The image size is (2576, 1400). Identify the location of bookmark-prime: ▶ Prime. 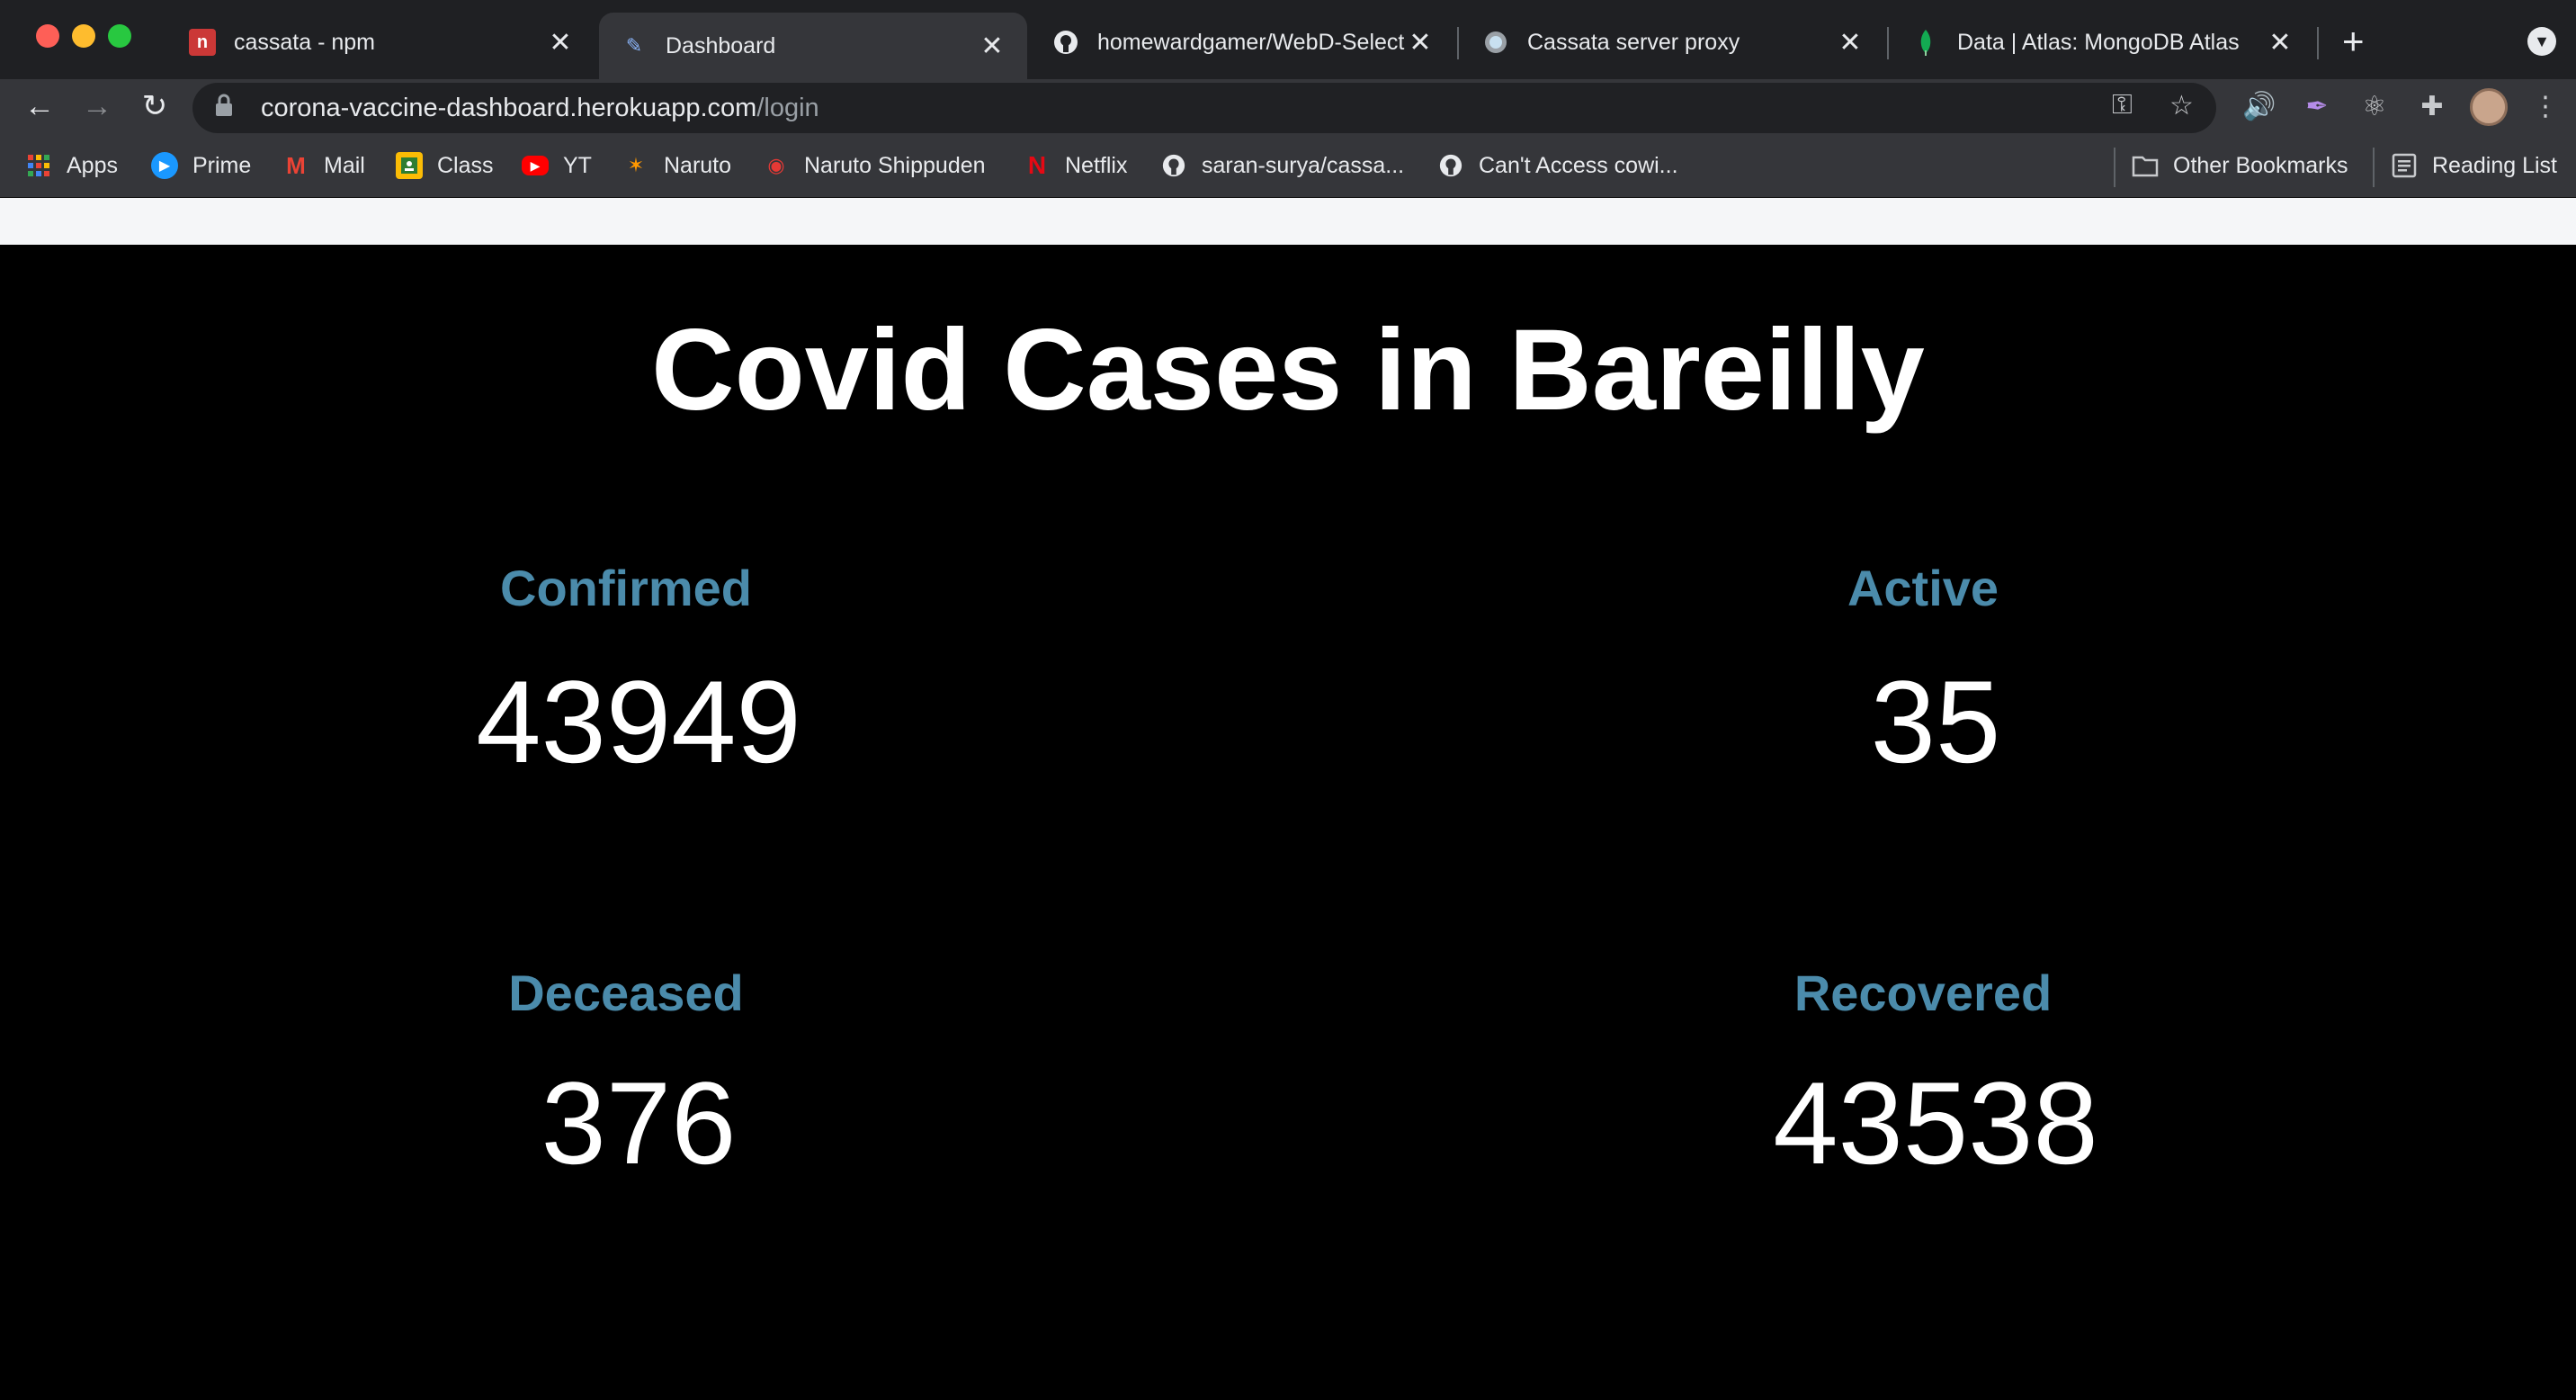
(201, 165).